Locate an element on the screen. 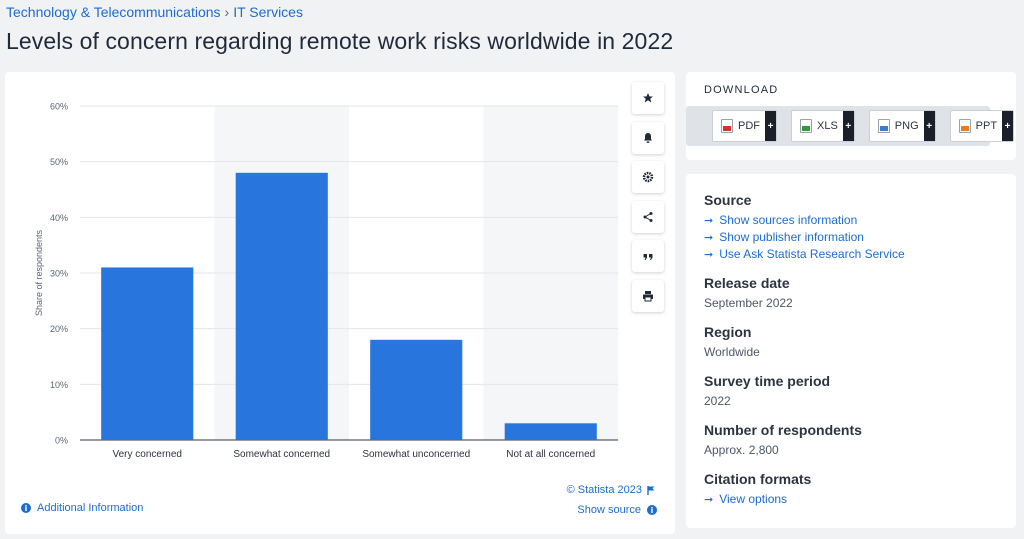 This screenshot has width=1024, height=539. show-source-label: Show source is located at coordinates (609, 510).